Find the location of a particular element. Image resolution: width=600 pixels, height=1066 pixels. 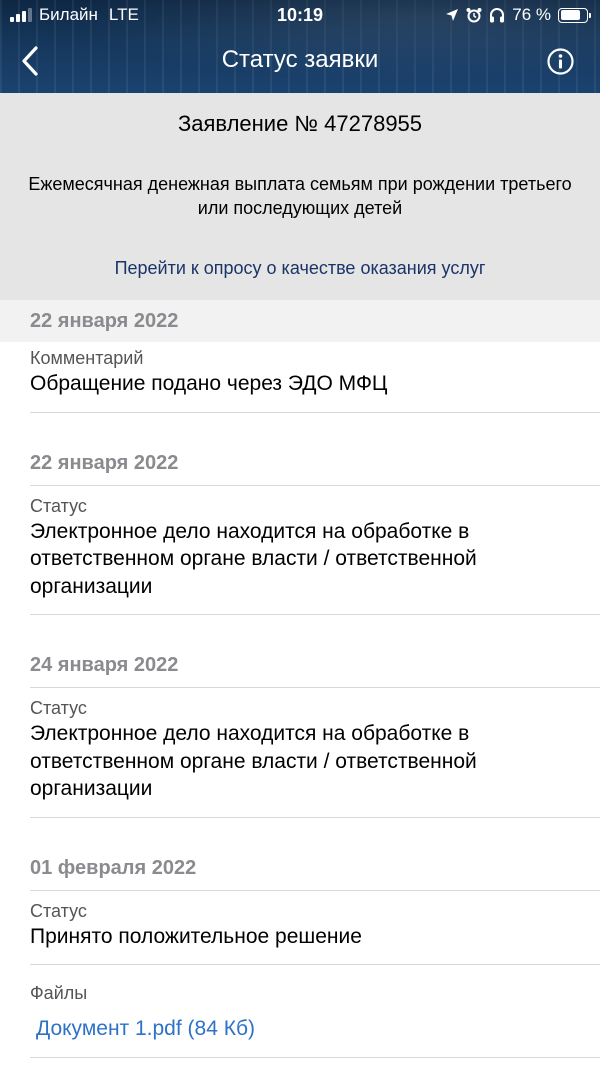

battery-percent: 76 % is located at coordinates (531, 14).